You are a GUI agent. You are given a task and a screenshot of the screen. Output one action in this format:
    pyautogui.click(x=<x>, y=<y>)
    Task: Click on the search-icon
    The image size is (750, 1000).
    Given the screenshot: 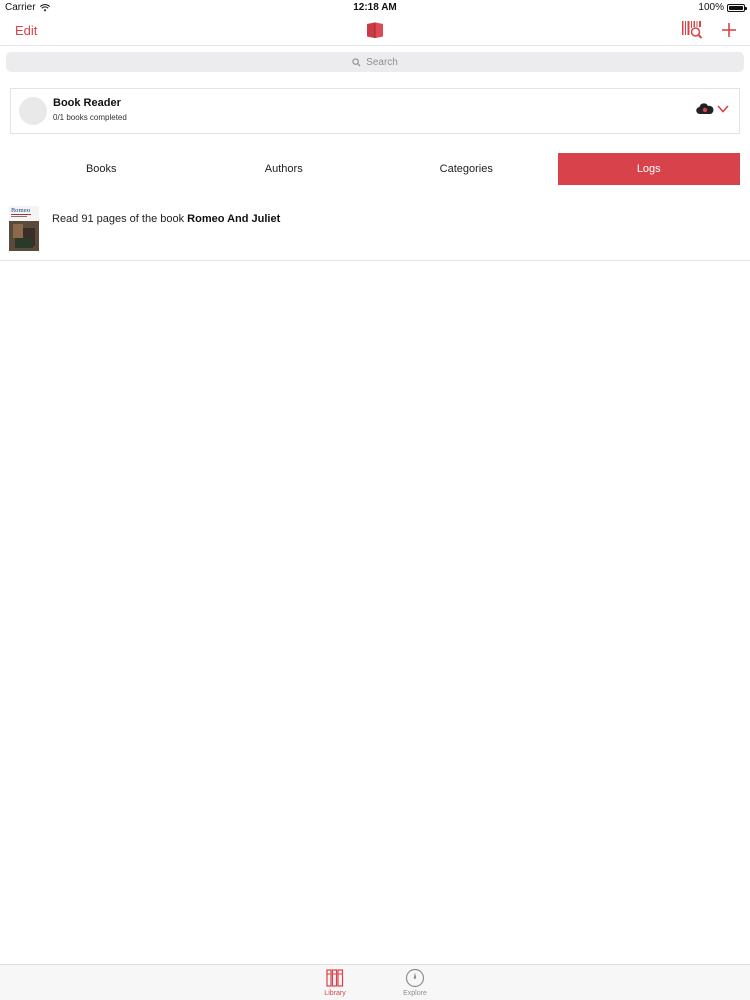 What is the action you would take?
    pyautogui.click(x=356, y=62)
    